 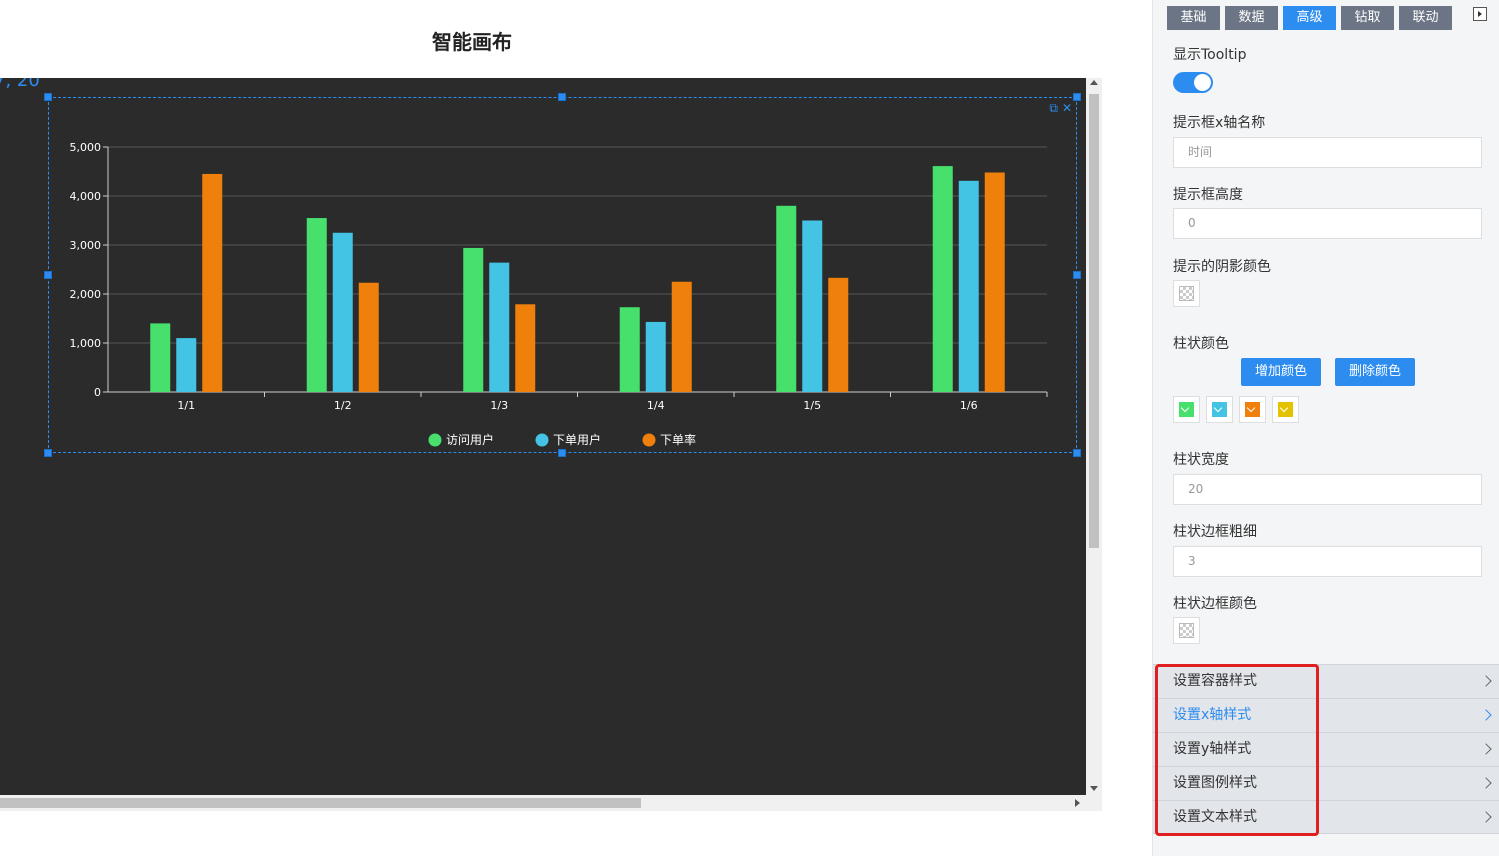 What do you see at coordinates (86, 147) in the screenshot?
I see `y-tick-label: 5,000` at bounding box center [86, 147].